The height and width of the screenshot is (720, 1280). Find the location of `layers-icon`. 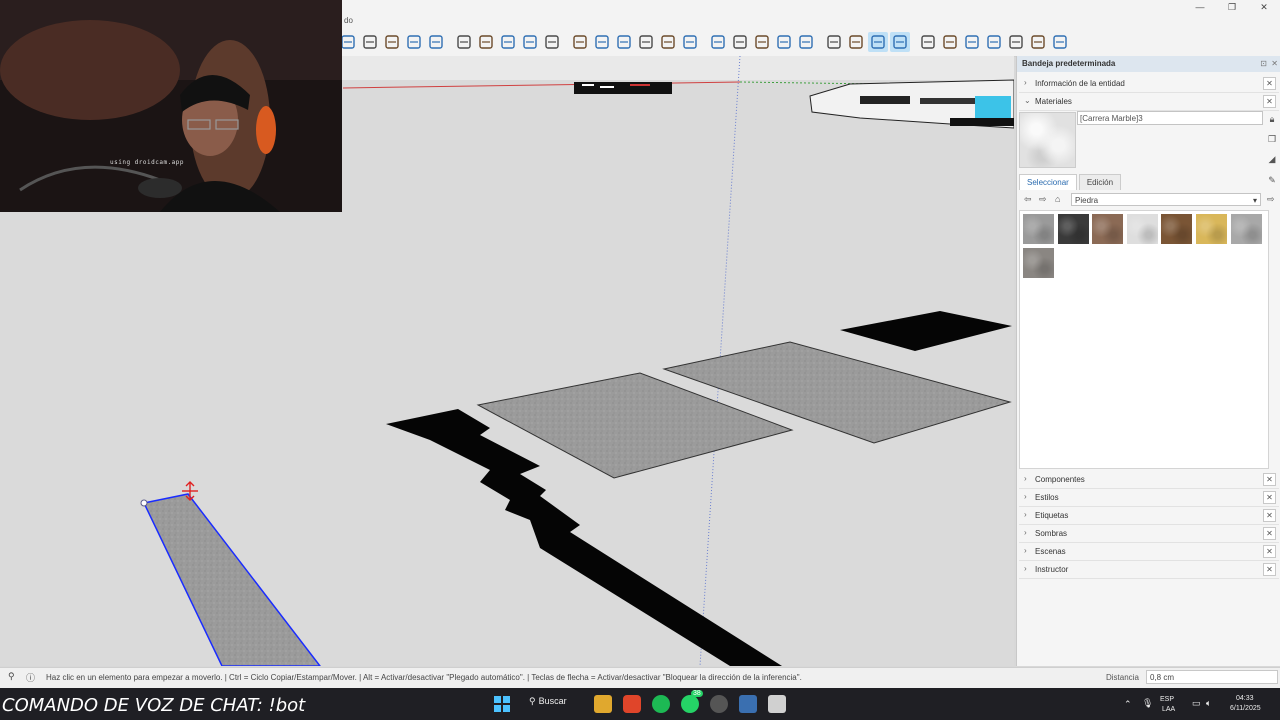

layers-icon is located at coordinates (530, 42).